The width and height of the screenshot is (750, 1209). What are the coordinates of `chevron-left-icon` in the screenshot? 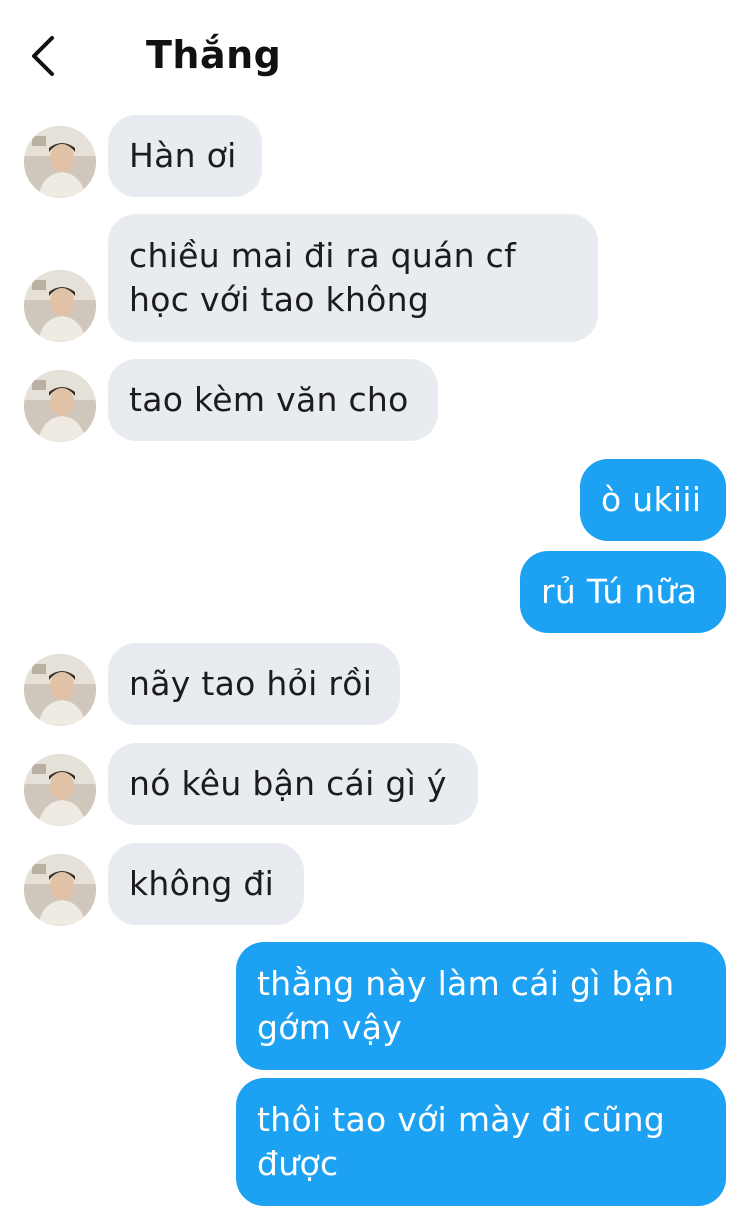 It's located at (43, 56).